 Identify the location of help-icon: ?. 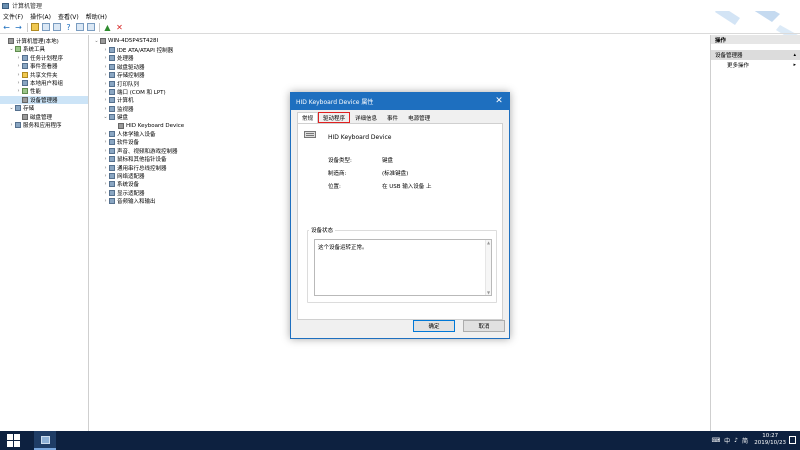
(68, 27).